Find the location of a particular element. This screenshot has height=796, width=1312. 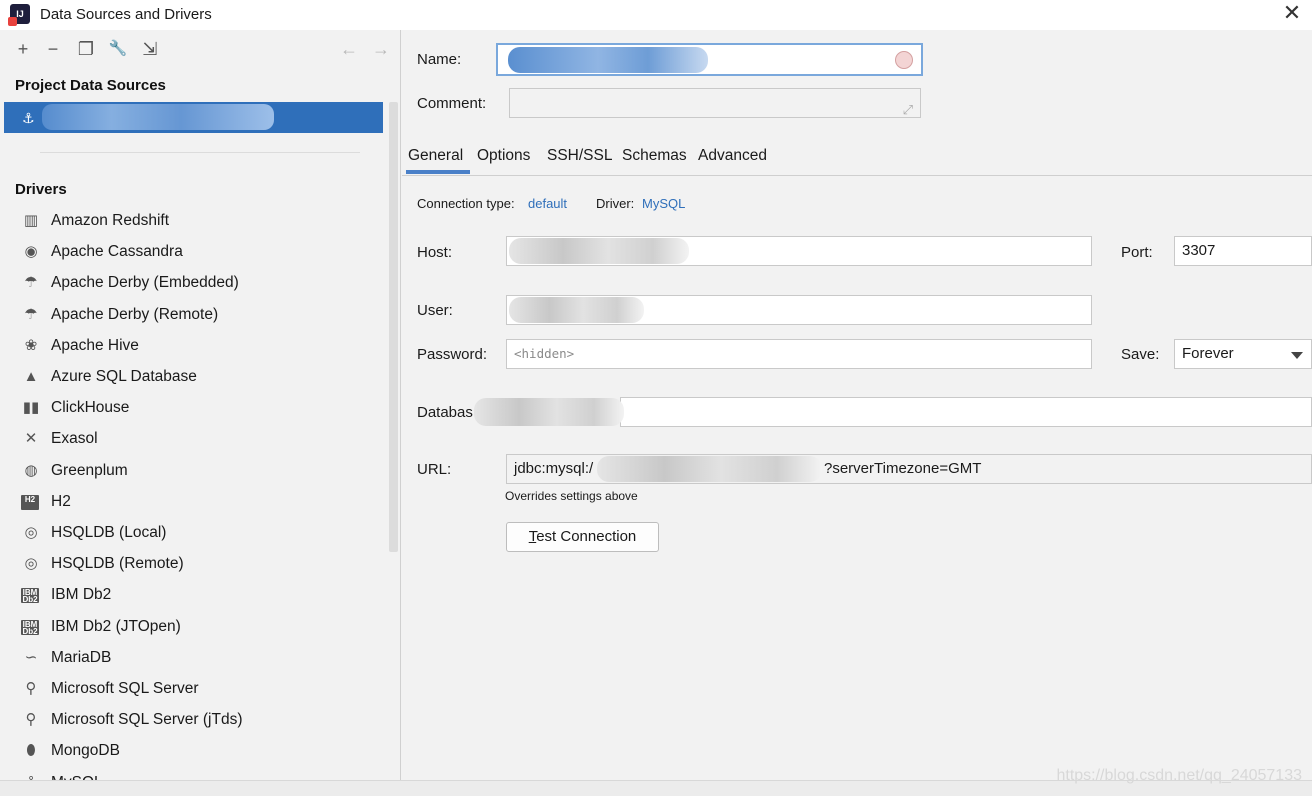

user-label: User: is located at coordinates (435, 310).